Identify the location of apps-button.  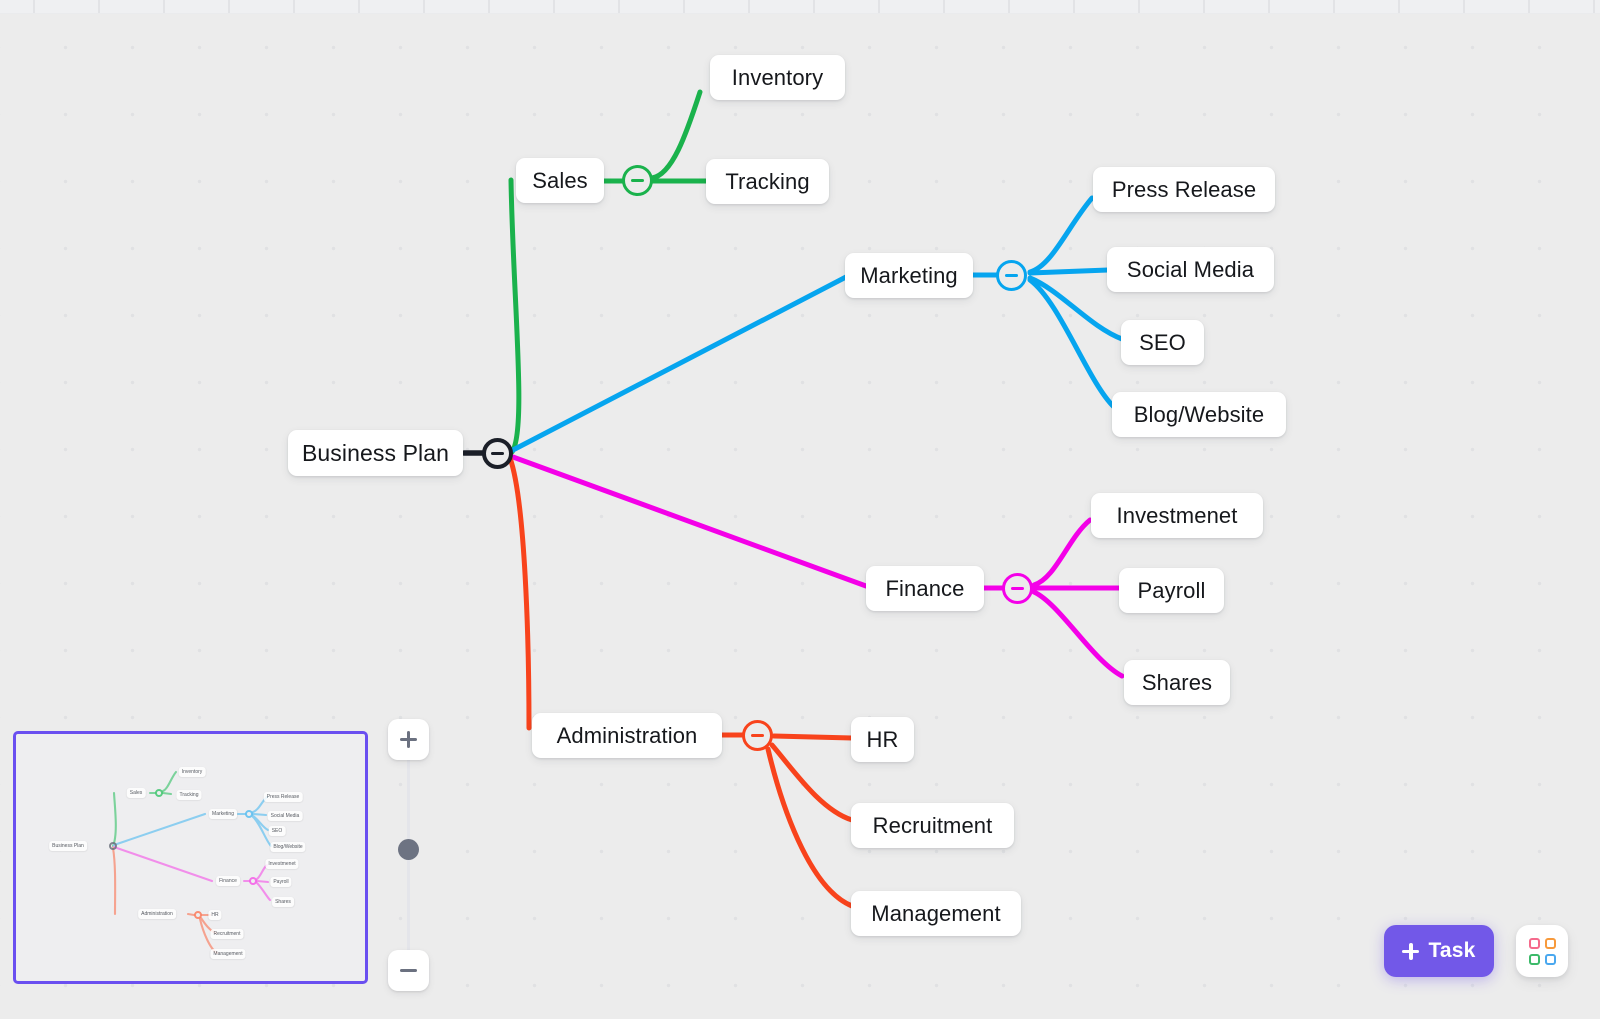
(1542, 951).